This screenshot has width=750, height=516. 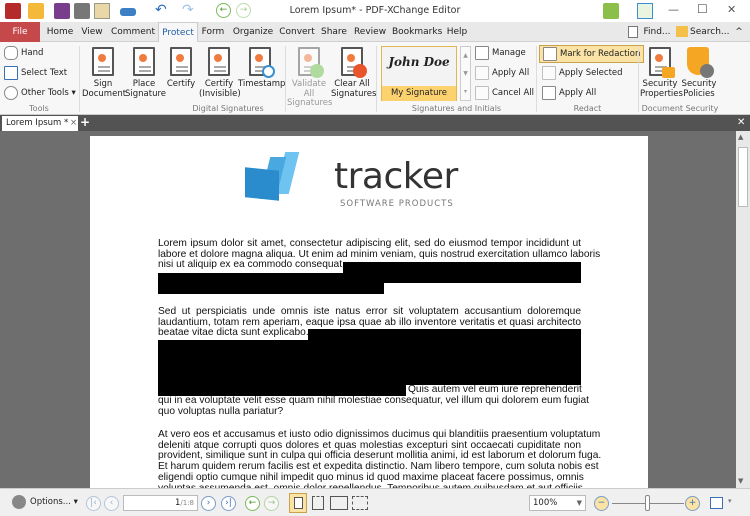 I want to click on certify-button: Certify, so click(x=181, y=68).